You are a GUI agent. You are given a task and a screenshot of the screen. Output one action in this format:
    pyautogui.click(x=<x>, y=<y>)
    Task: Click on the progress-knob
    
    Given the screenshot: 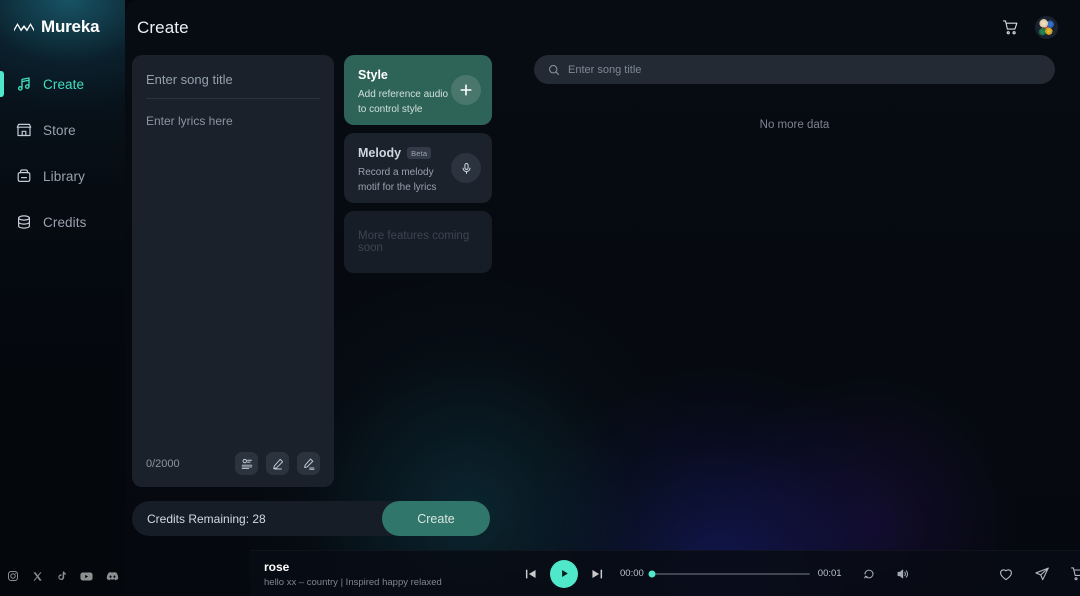 What is the action you would take?
    pyautogui.click(x=652, y=573)
    